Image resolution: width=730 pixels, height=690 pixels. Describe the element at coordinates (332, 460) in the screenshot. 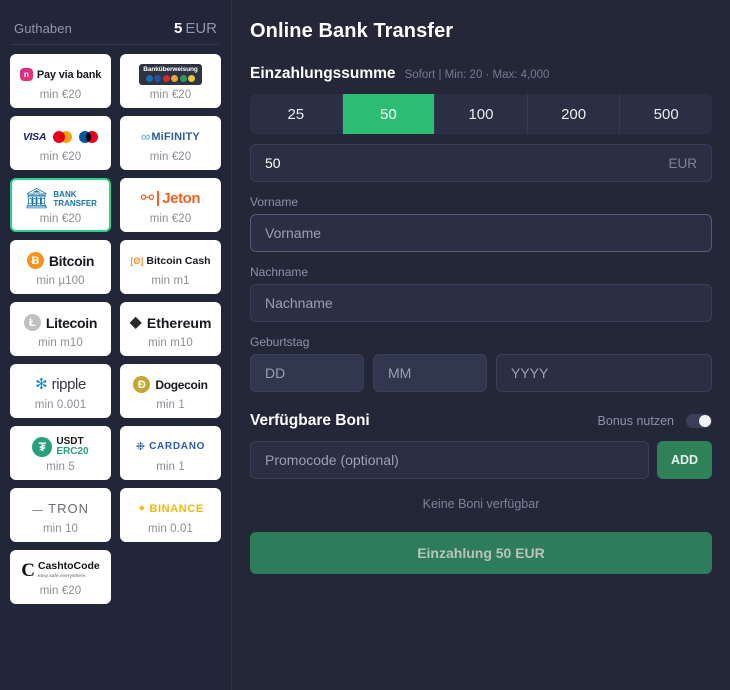

I see `promocode-placeholder: Promocode (optional)` at that location.